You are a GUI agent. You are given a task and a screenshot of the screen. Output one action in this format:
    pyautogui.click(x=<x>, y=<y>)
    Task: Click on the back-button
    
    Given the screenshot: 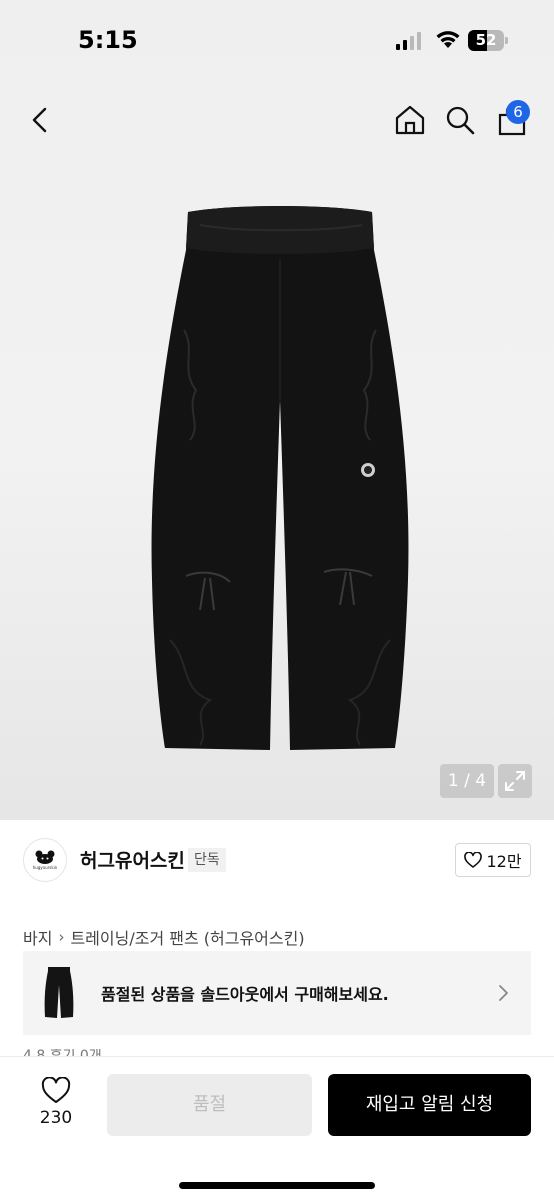 What is the action you would take?
    pyautogui.click(x=40, y=120)
    